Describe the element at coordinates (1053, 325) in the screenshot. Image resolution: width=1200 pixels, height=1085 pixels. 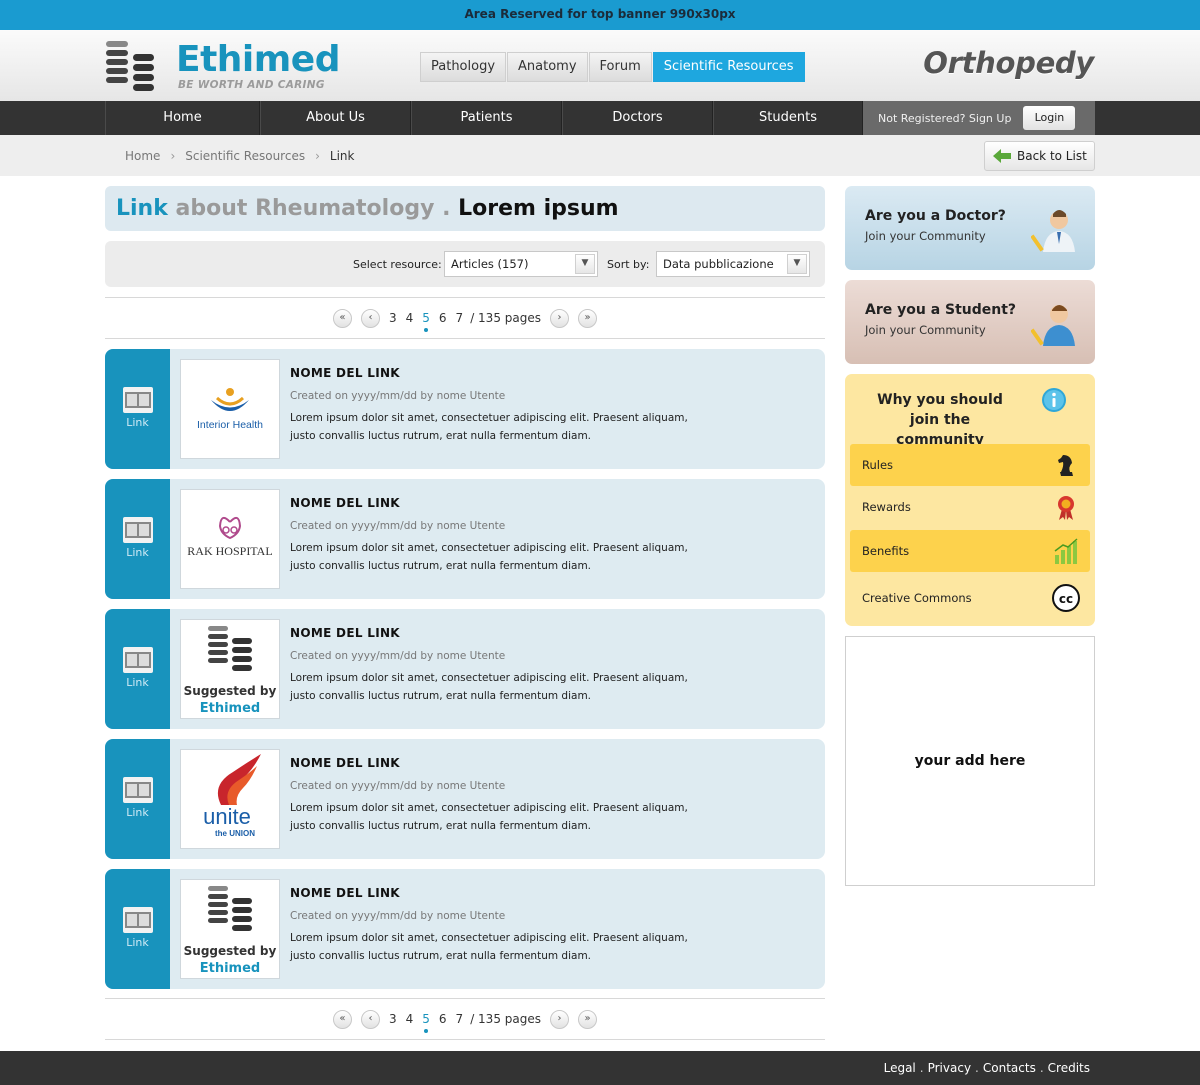
I see `student-avatar-icon` at that location.